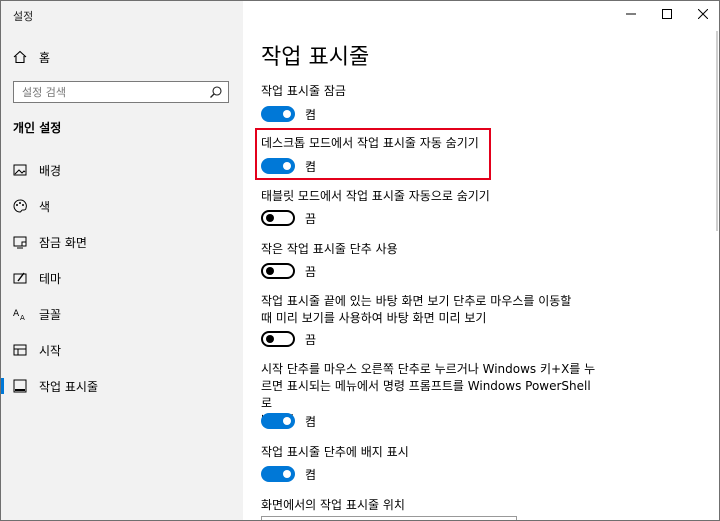 The height and width of the screenshot is (521, 720). What do you see at coordinates (329, 249) in the screenshot?
I see `setting-label-small-buttons: 작은 작업 표시줄 단추 사용` at bounding box center [329, 249].